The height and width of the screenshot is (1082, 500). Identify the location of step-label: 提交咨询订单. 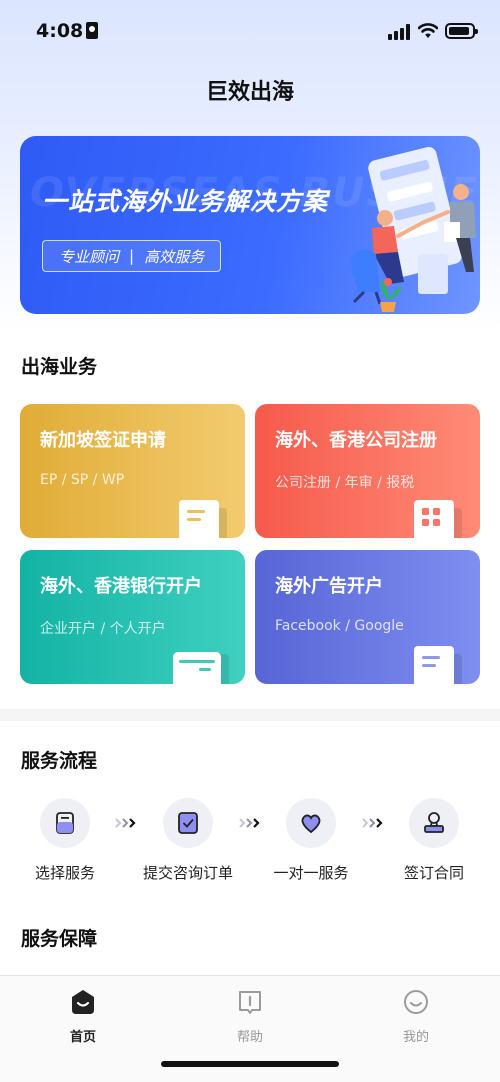
(187, 873).